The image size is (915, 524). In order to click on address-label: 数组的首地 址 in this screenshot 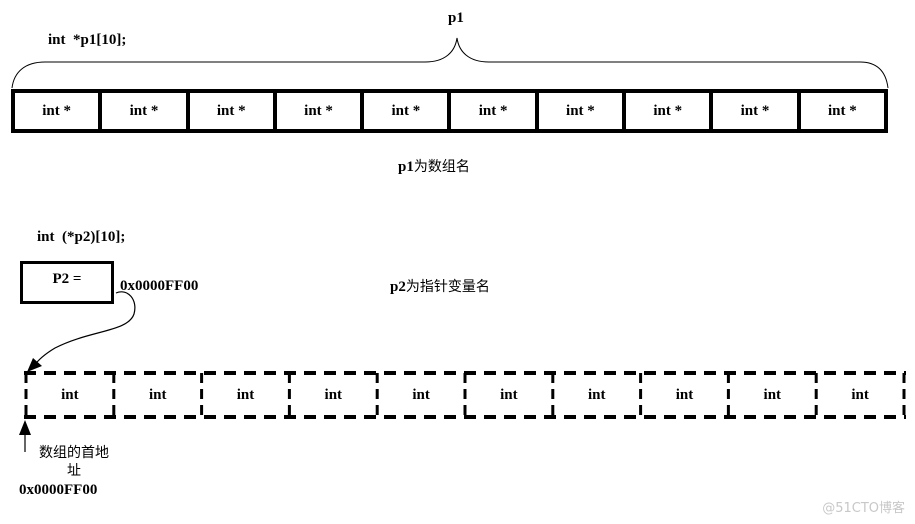, I will do `click(74, 462)`.